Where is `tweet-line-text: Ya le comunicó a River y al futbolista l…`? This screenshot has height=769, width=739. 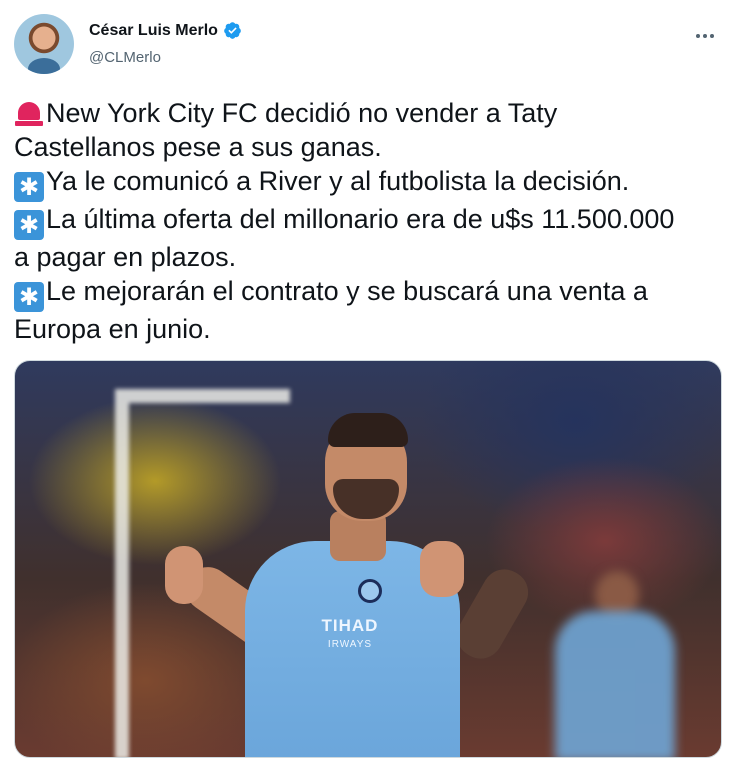
tweet-line-text: Ya le comunicó a River y al futbolista l… is located at coordinates (338, 181).